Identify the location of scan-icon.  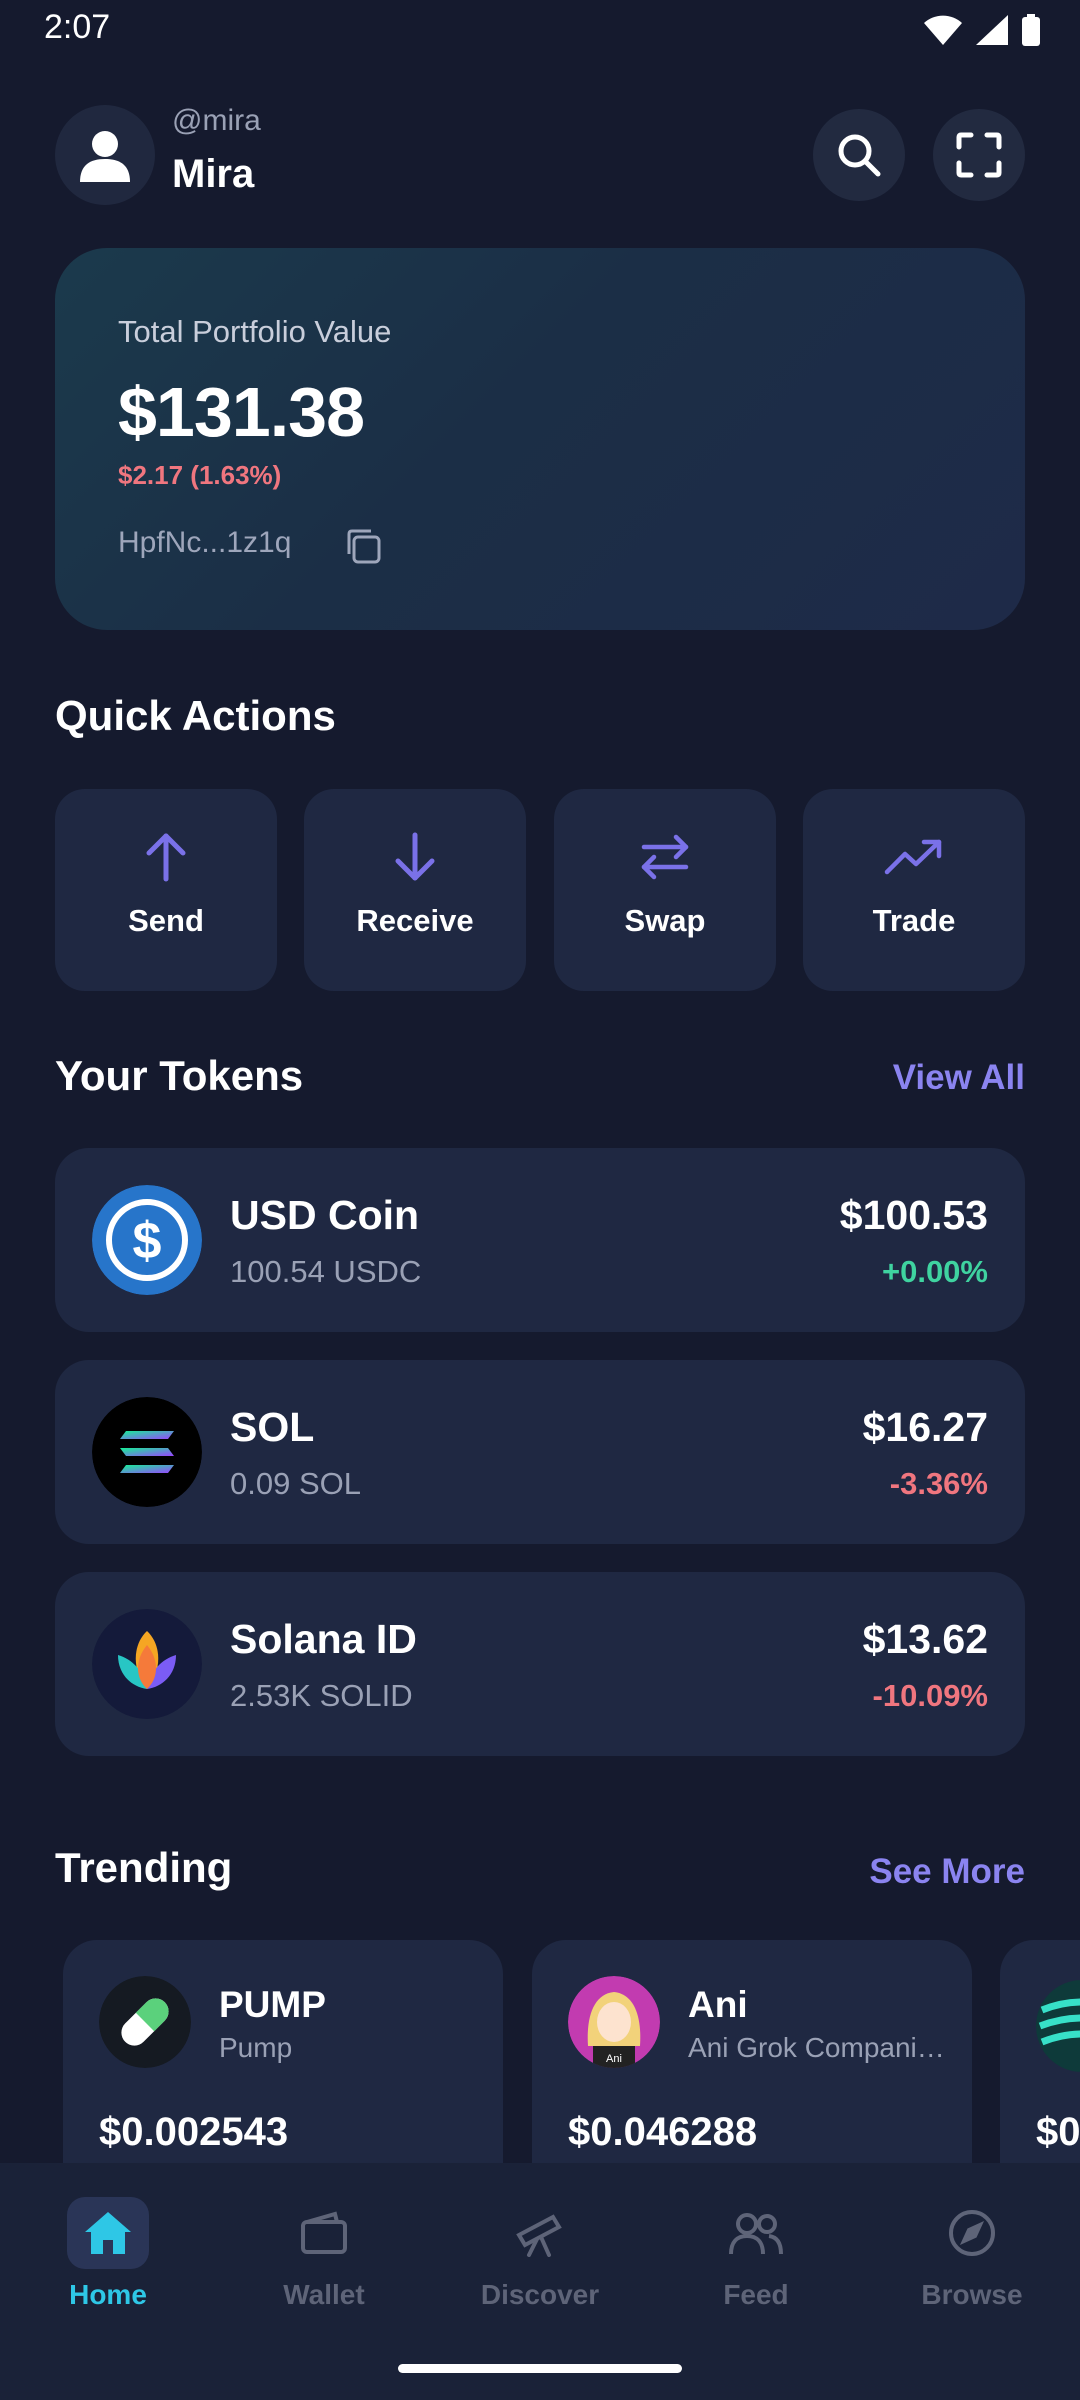
(979, 155).